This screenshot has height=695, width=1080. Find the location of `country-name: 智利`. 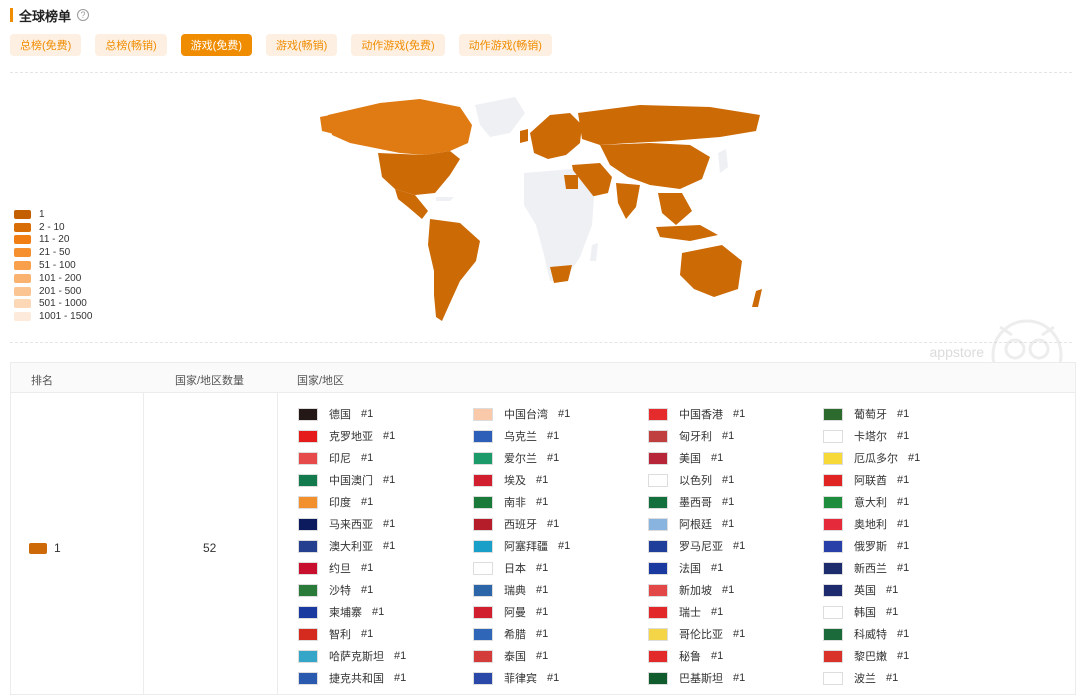

country-name: 智利 is located at coordinates (340, 635).